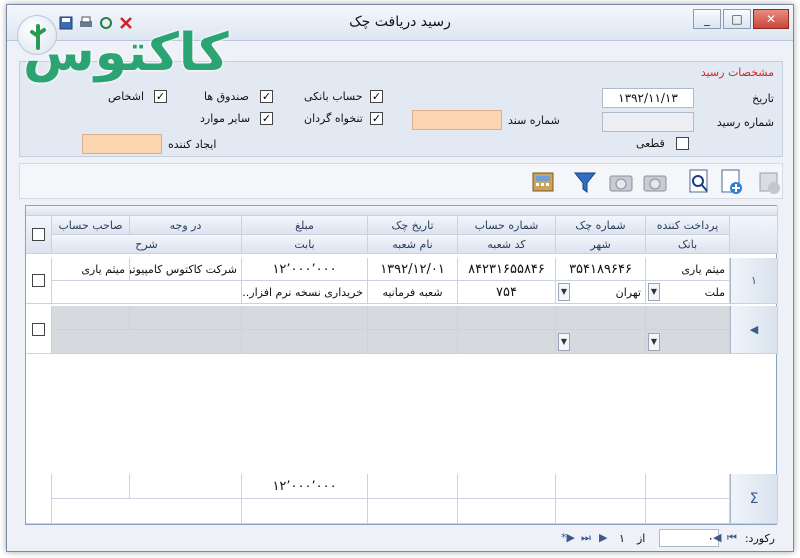  Describe the element at coordinates (655, 182) in the screenshot. I see `camera-secondary-icon` at that location.